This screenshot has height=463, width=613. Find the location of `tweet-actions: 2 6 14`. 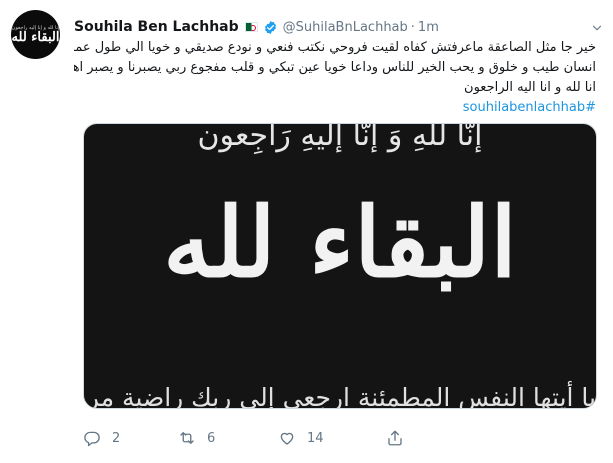

tweet-actions: 2 6 14 is located at coordinates (343, 438).